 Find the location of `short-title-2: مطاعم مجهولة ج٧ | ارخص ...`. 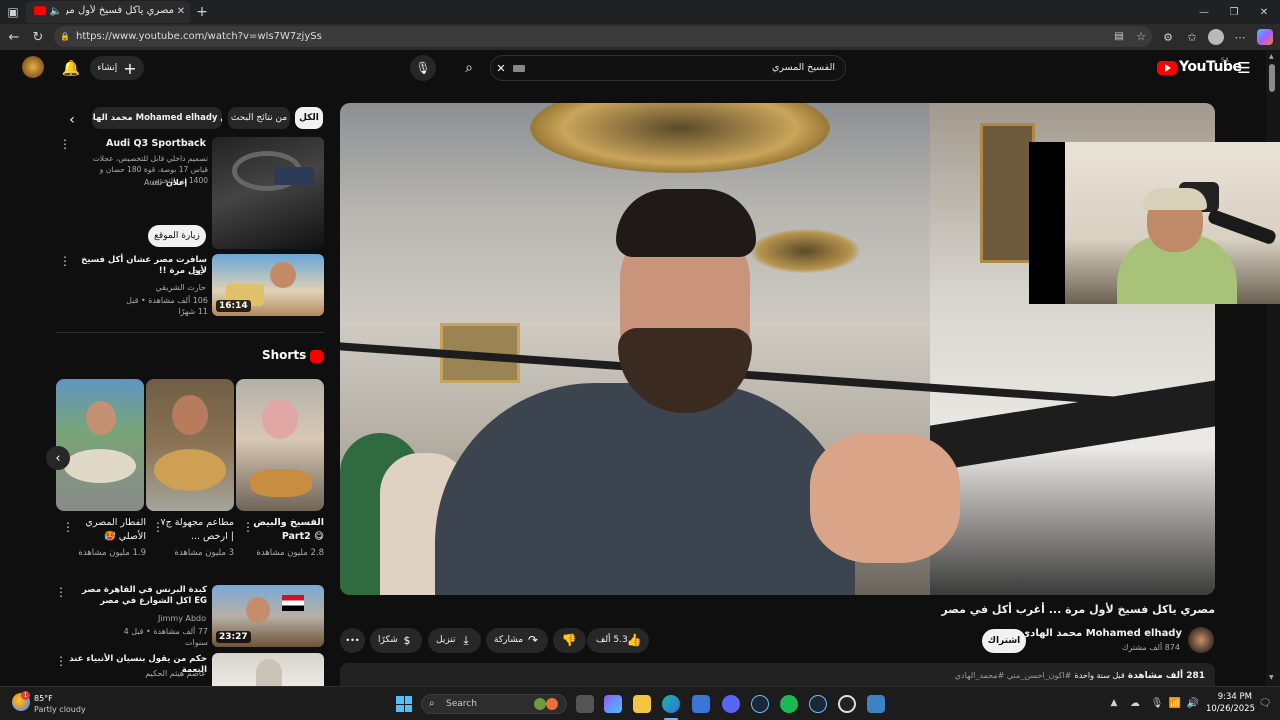

short-title-2: مطاعم مجهولة ج٧ | ارخص ... is located at coordinates (197, 530).